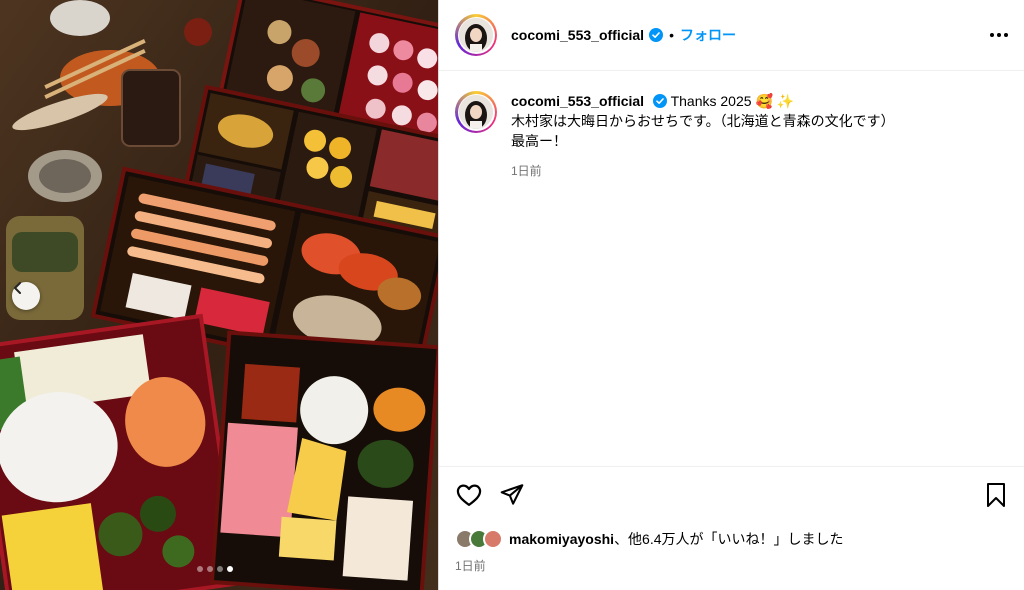 The width and height of the screenshot is (1024, 590). Describe the element at coordinates (703, 121) in the screenshot. I see `caption-line-2: 木村家は大晦日からおせちです。（北海道と青森の文化です）` at that location.